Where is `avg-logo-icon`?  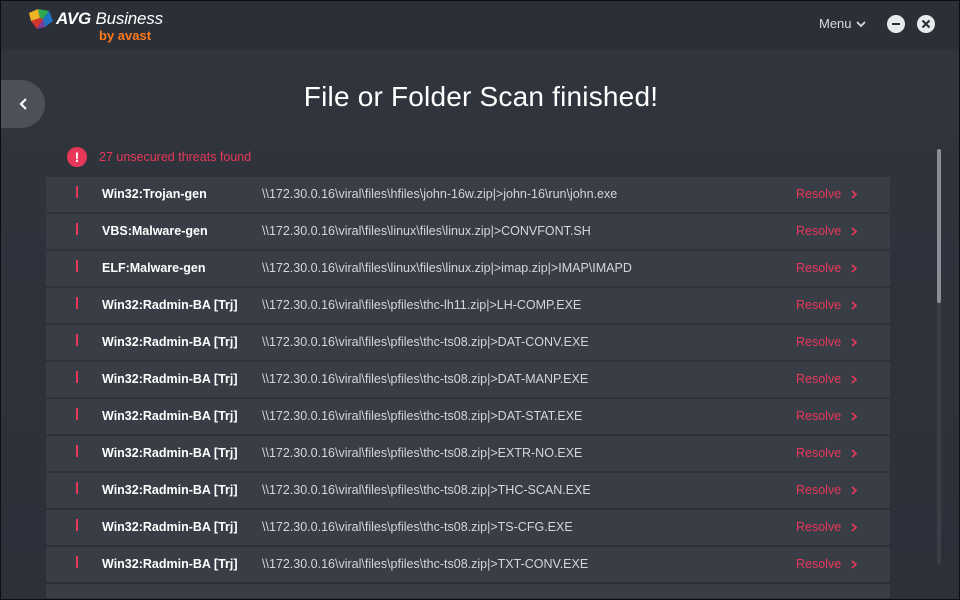
avg-logo-icon is located at coordinates (41, 19).